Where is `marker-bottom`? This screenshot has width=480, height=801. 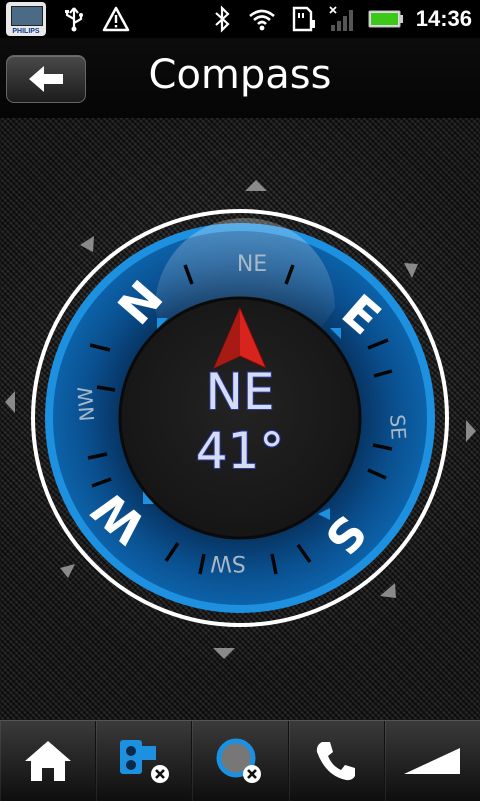 marker-bottom is located at coordinates (224, 653).